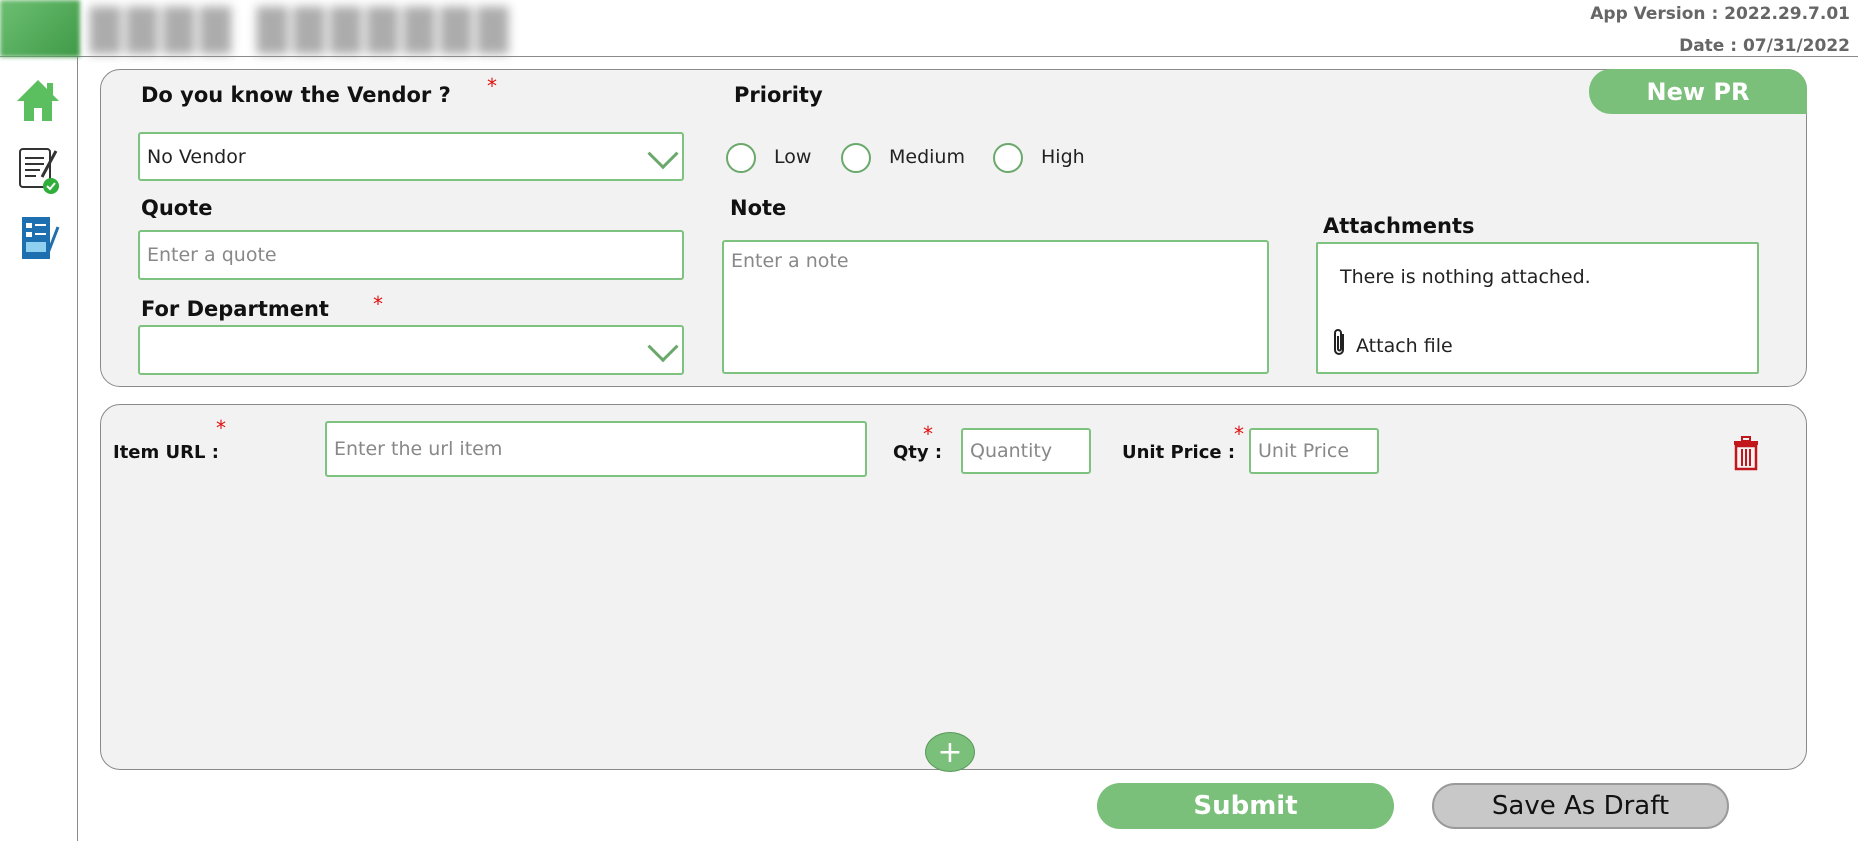 The width and height of the screenshot is (1858, 841). I want to click on department-dropdown, so click(411, 350).